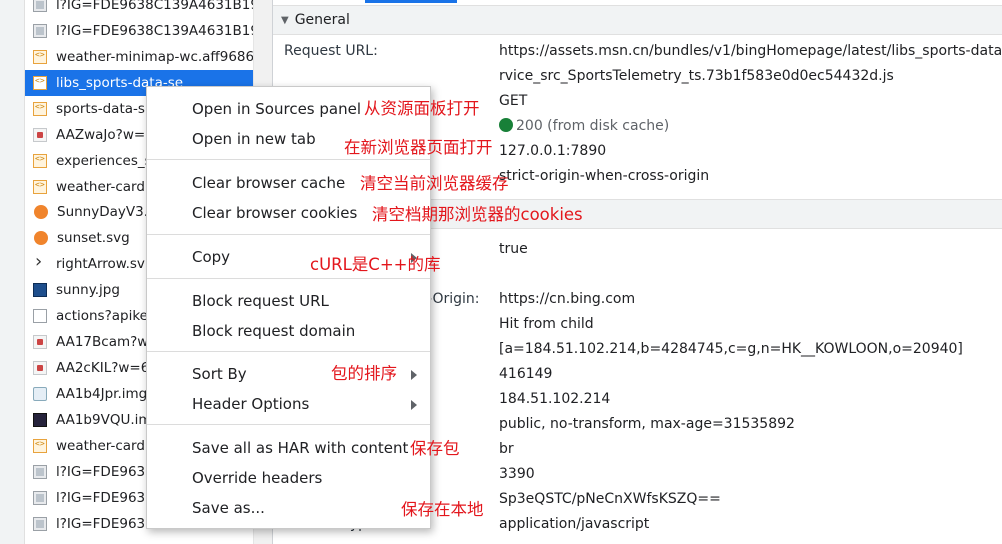  Describe the element at coordinates (100, 264) in the screenshot. I see `request-name: rightArrow.sv` at that location.